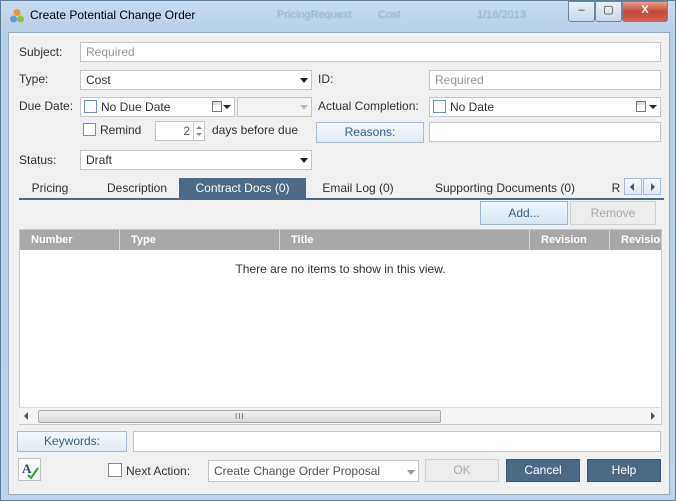 The height and width of the screenshot is (501, 676). I want to click on close-button: X, so click(645, 11).